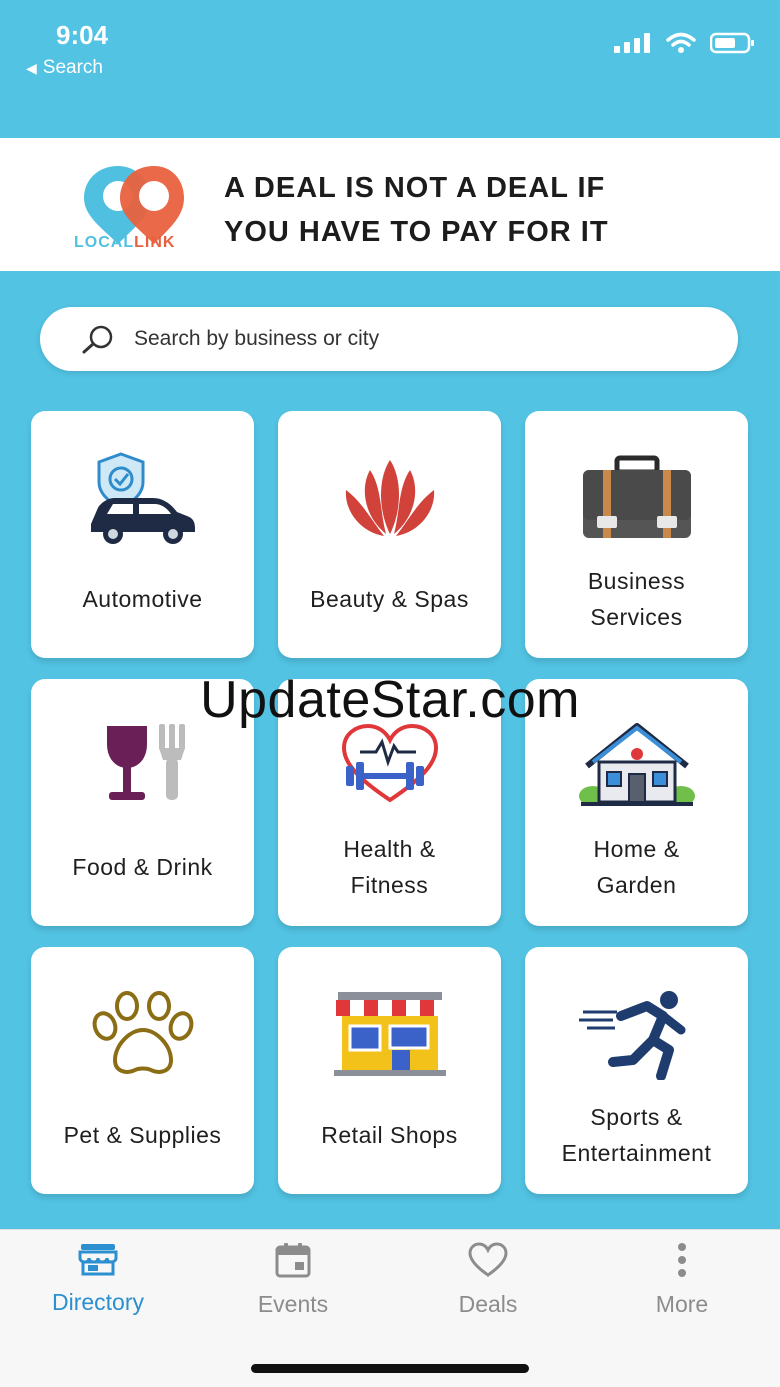 Image resolution: width=780 pixels, height=1387 pixels. Describe the element at coordinates (390, 69) in the screenshot. I see `status-bar: 9:04 ◀ Search` at that location.